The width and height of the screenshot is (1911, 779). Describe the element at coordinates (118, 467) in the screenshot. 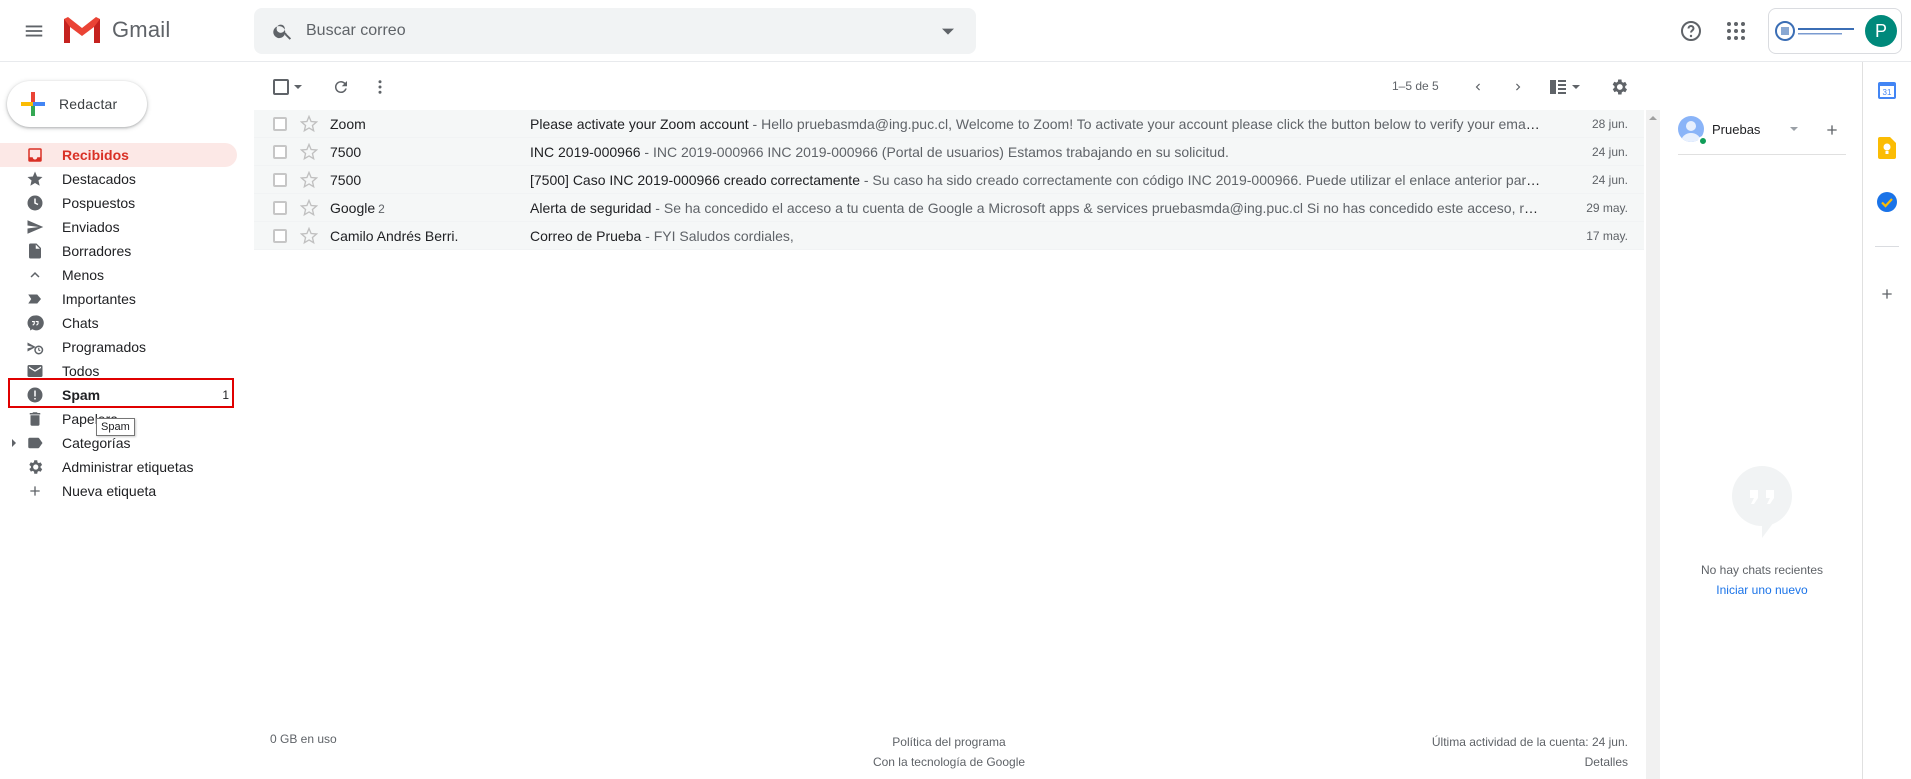

I see `sidebar-item-administrar-etiquetas: Administrar etiquetas` at that location.